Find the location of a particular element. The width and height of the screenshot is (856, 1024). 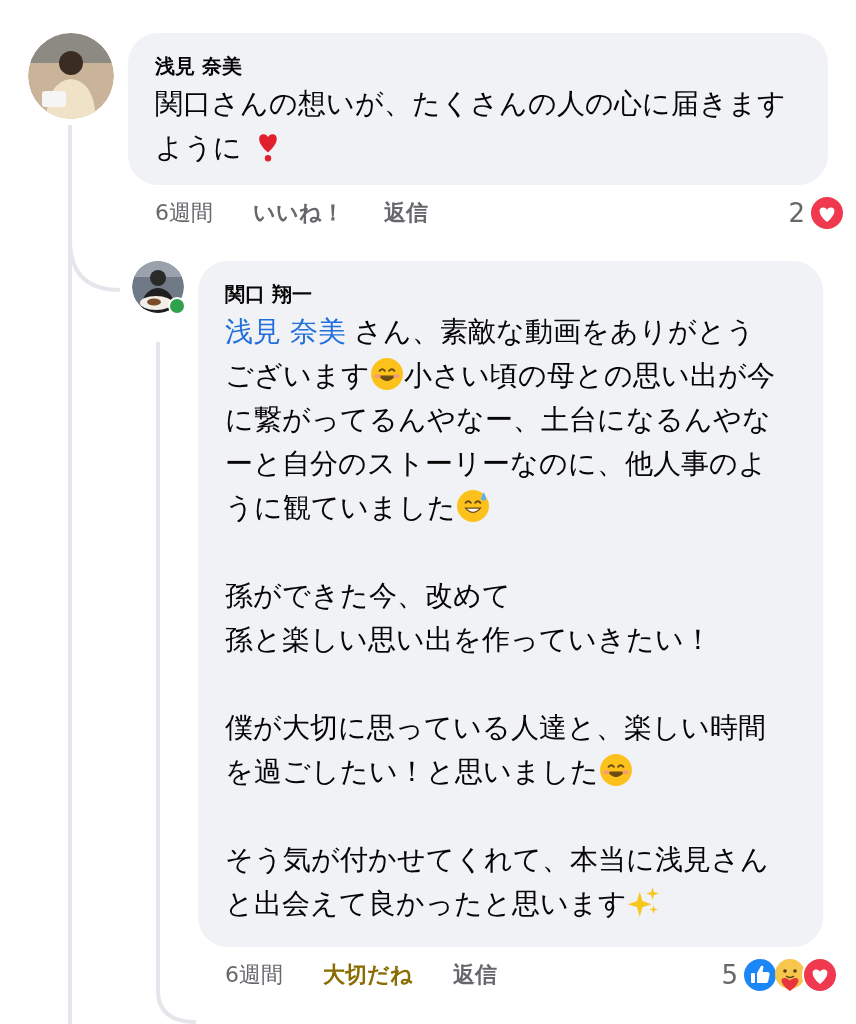

comment-text: 僕が大切に思っている人達と、楽しい時間を過ごしたい！と思いました is located at coordinates (496, 749).